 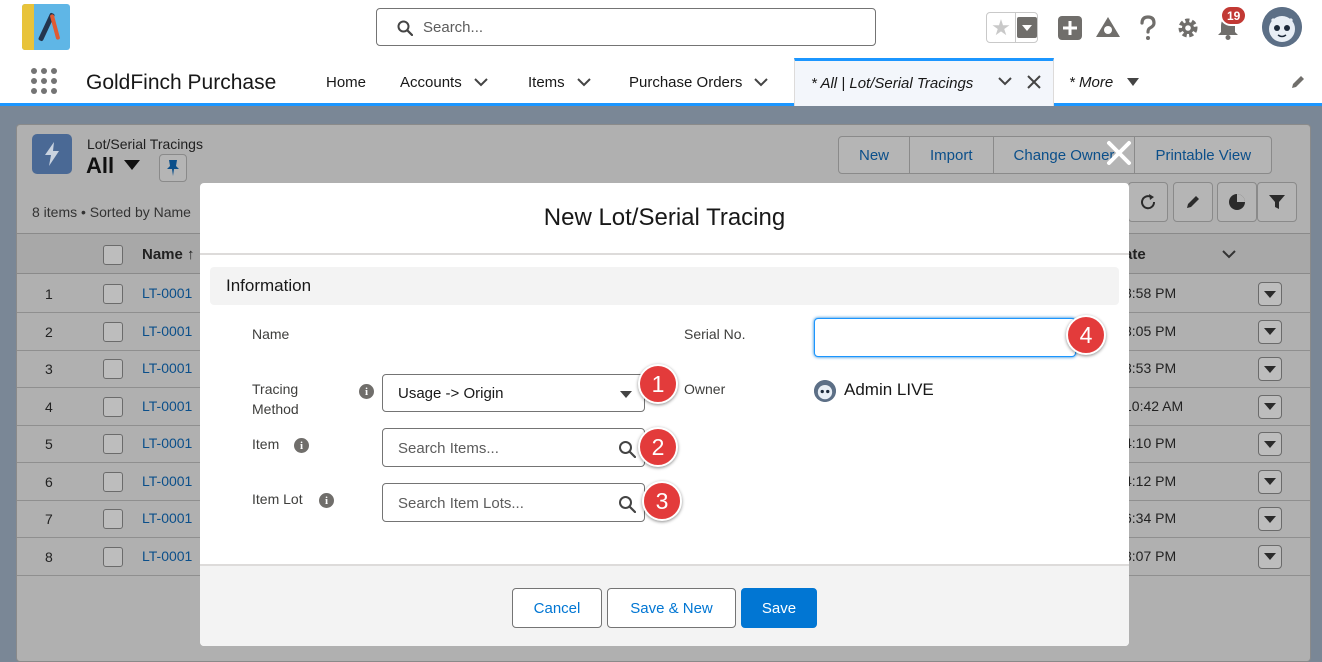 What do you see at coordinates (1055, 155) in the screenshot?
I see `list-actions: New Import Change Owner Printable View` at bounding box center [1055, 155].